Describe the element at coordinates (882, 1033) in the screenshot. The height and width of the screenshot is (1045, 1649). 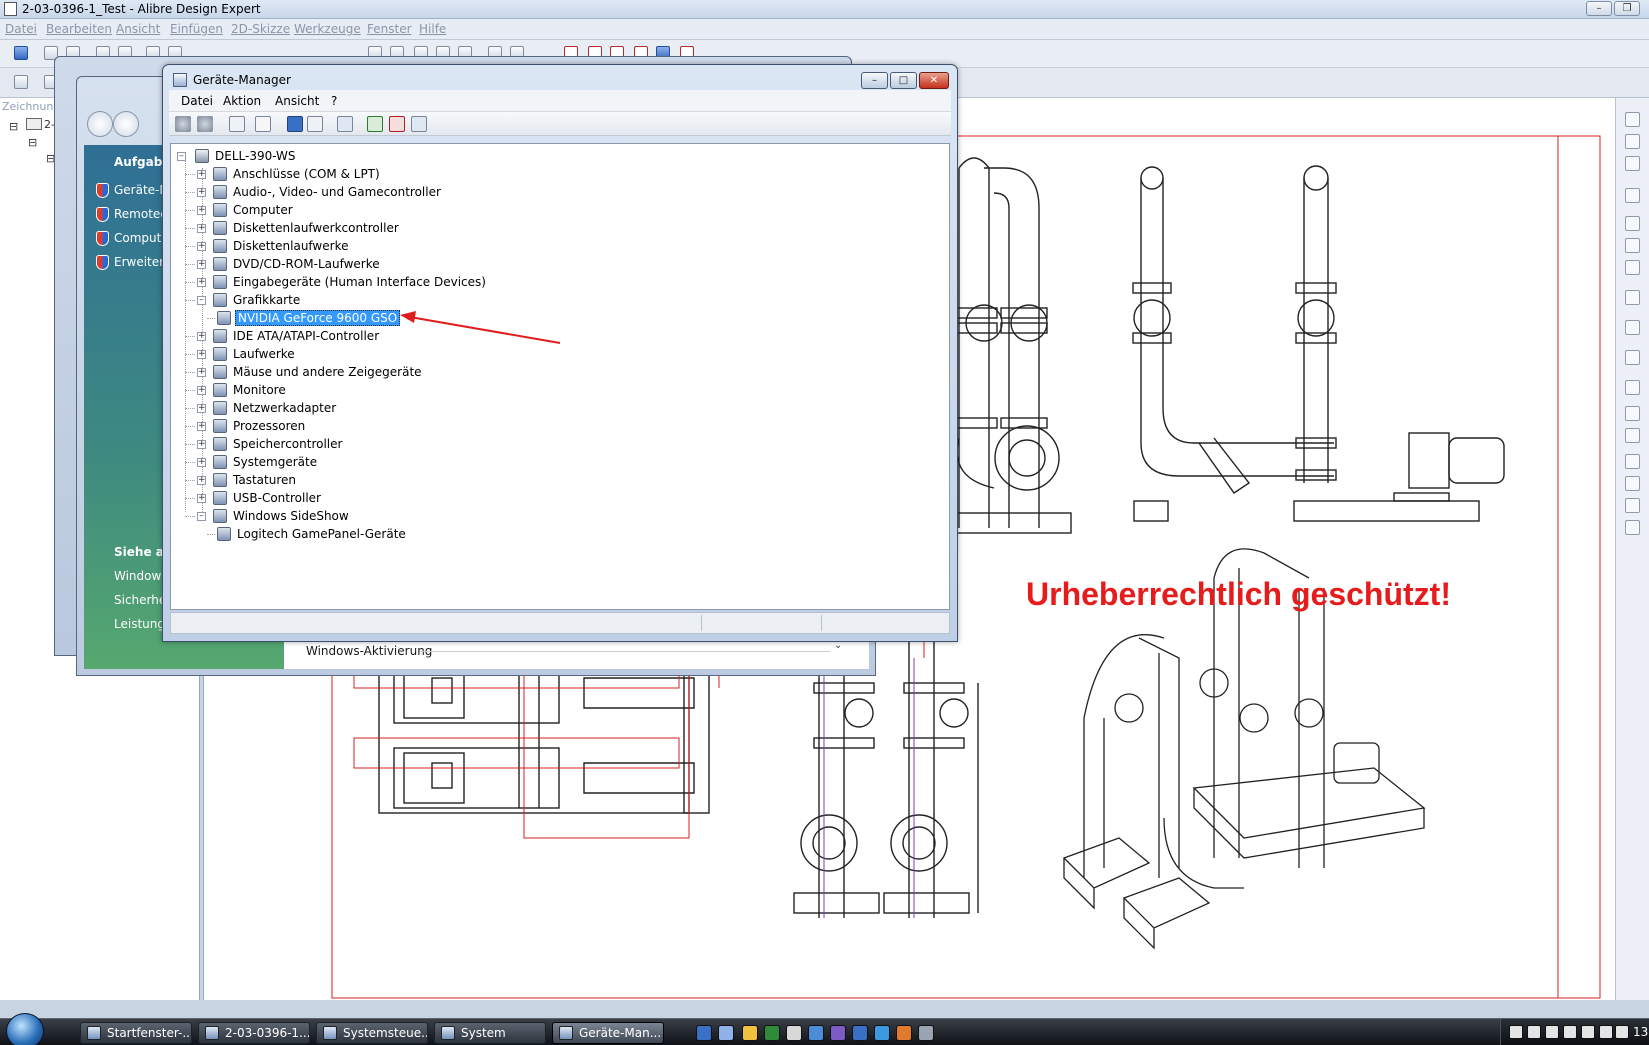
I see `quicklaunch-ie-icon` at that location.